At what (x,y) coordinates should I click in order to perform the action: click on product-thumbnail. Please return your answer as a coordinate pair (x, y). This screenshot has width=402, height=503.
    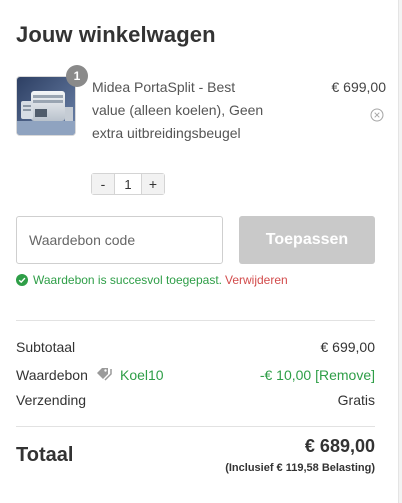
    Looking at the image, I should click on (46, 106).